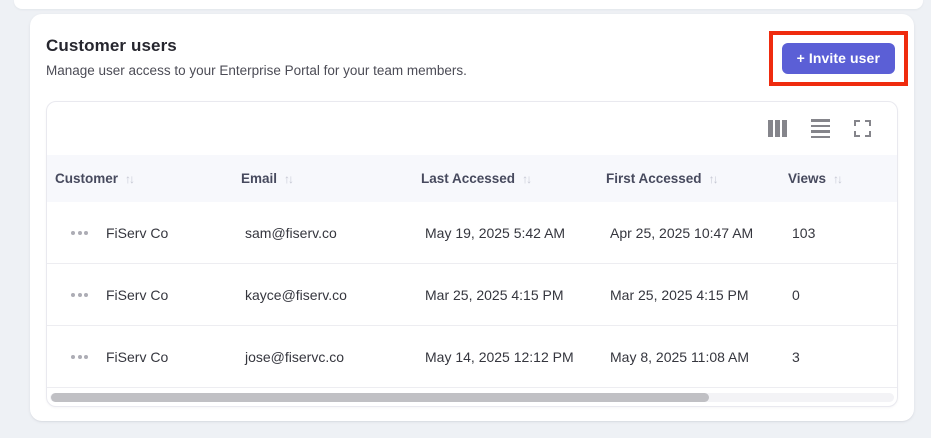  What do you see at coordinates (804, 232) in the screenshot?
I see `views-cell: 103` at bounding box center [804, 232].